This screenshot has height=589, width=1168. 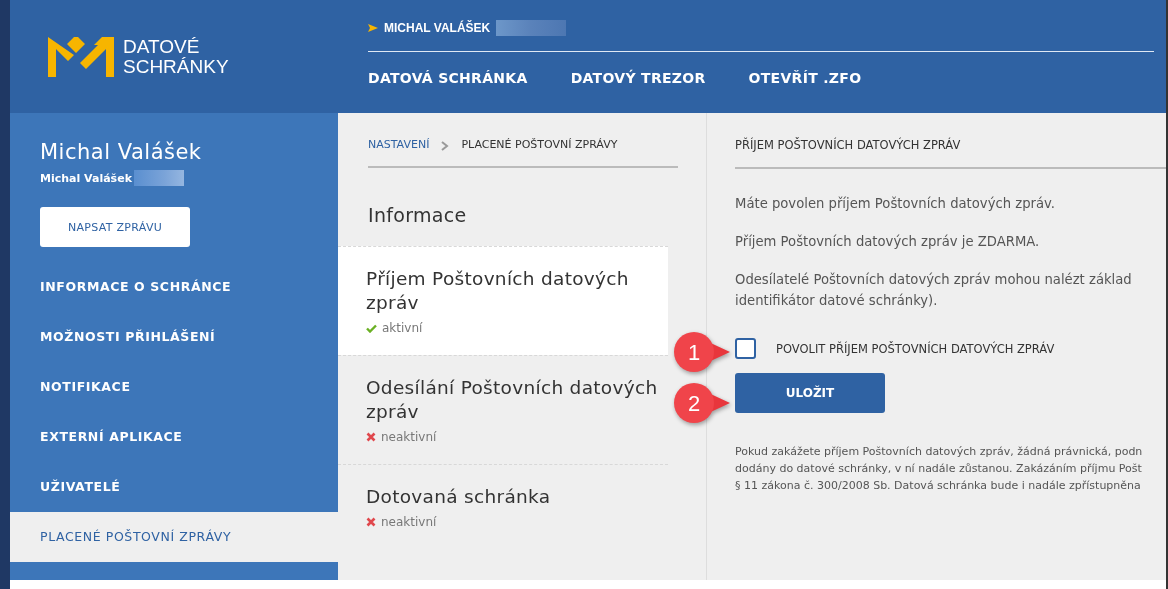 I want to click on sidebar-item: UŽIVATELÉ, so click(x=174, y=487).